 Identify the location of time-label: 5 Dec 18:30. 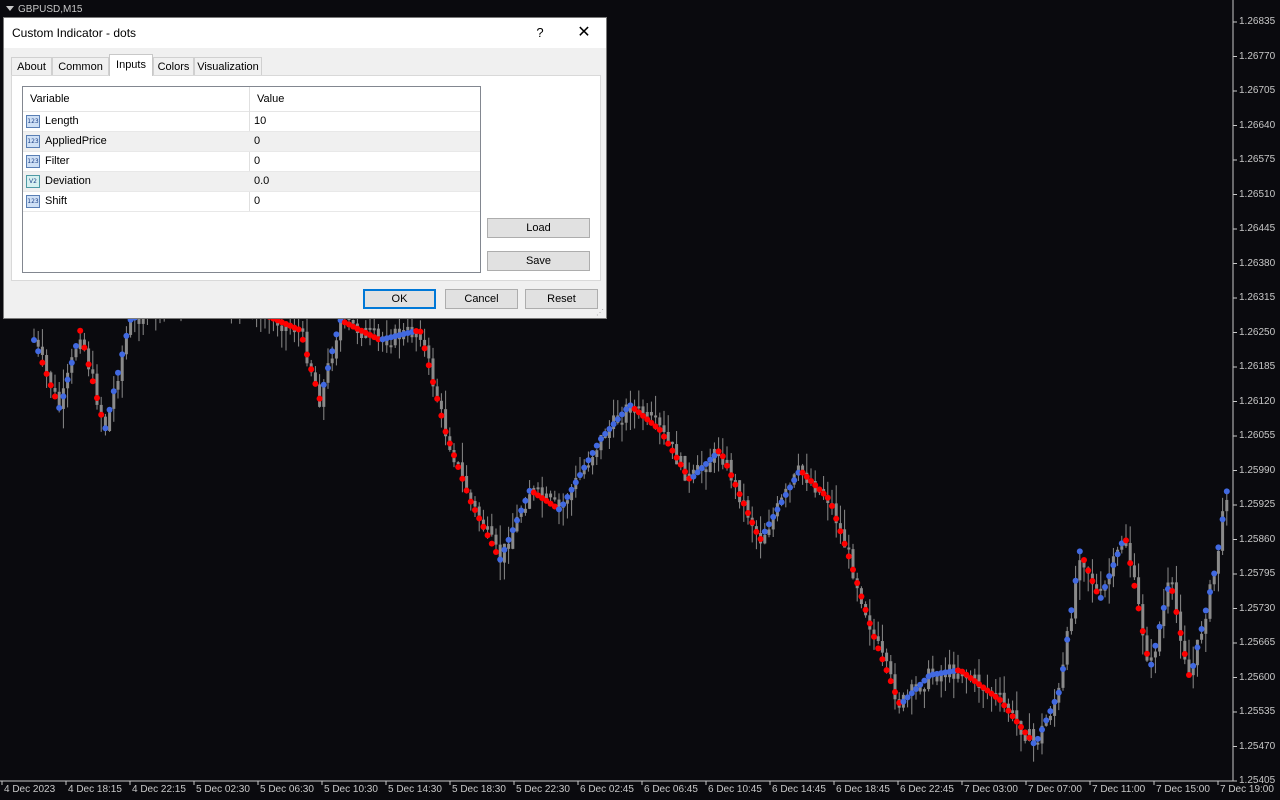
(479, 789).